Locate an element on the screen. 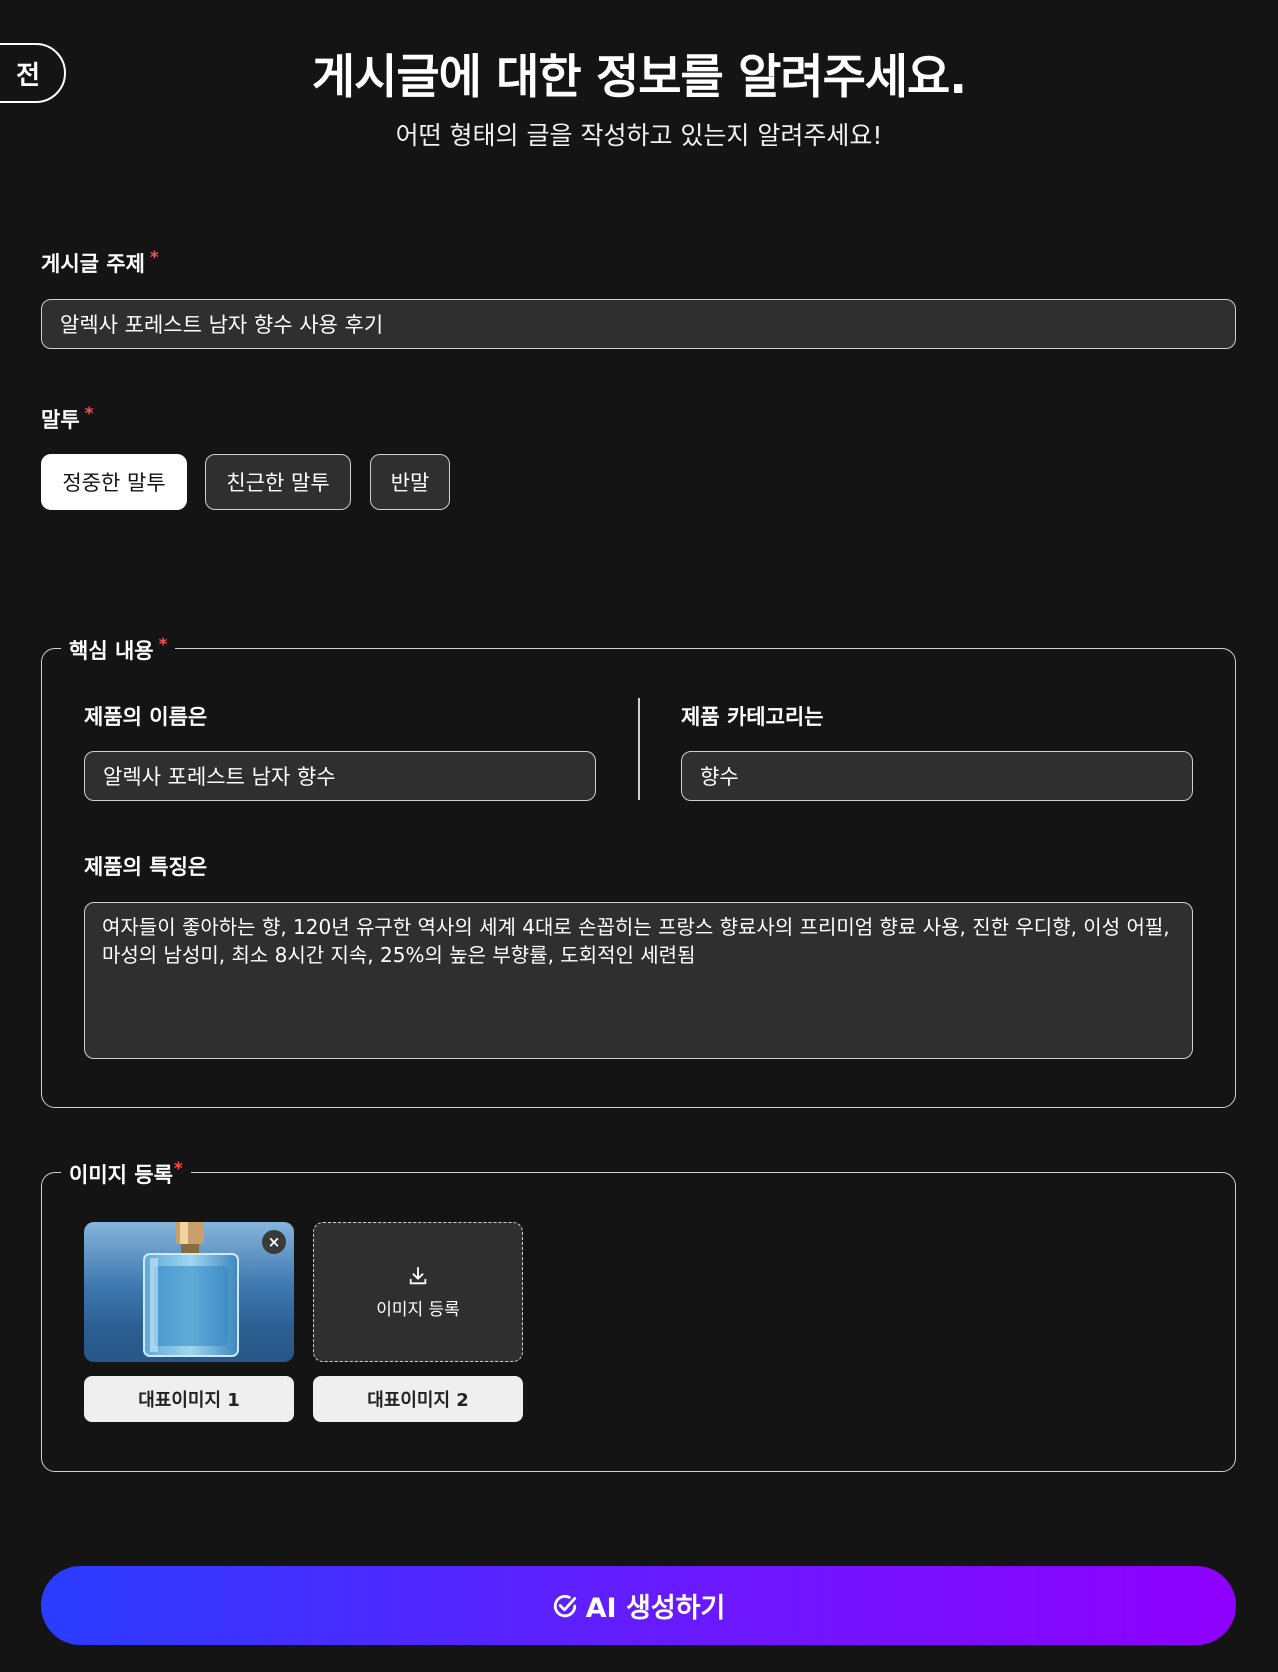  product-name-label: 제품의 이름은 is located at coordinates (146, 717).